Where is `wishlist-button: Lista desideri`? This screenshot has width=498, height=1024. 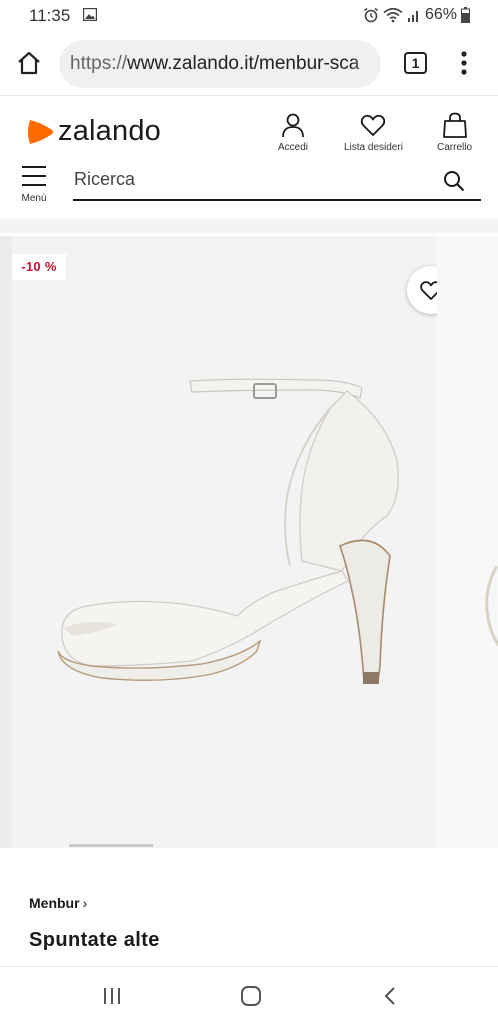 wishlist-button: Lista desideri is located at coordinates (373, 132).